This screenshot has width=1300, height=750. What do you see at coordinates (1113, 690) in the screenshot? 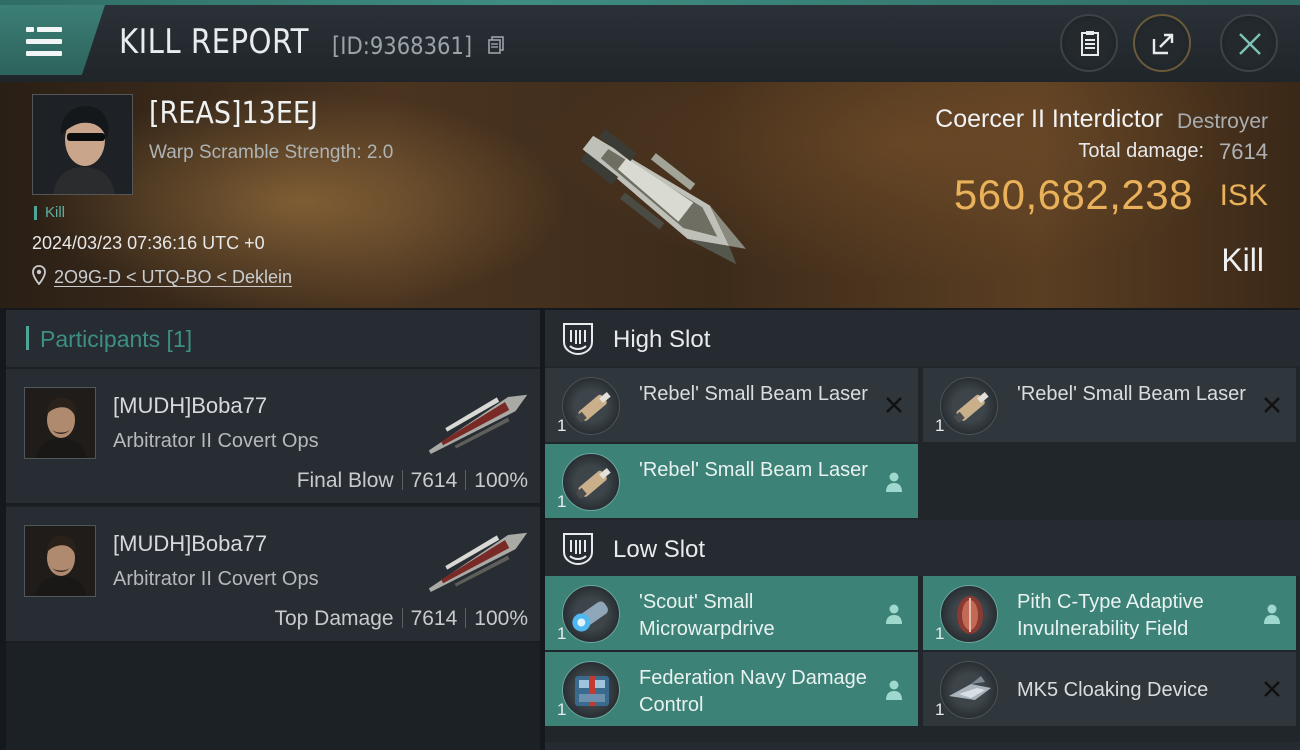
I see `item-name: MK5 Cloaking Device` at bounding box center [1113, 690].